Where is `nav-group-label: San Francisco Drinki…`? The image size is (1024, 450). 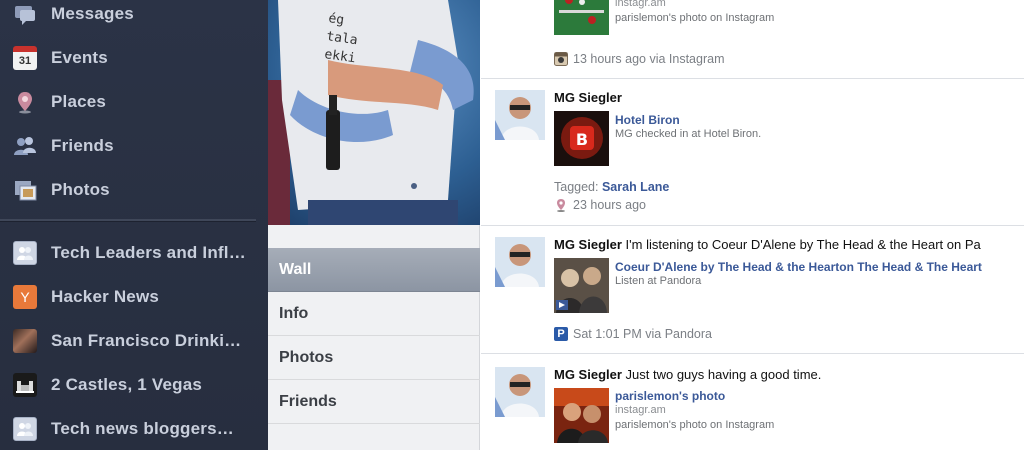
nav-group-label: San Francisco Drinki… is located at coordinates (146, 340).